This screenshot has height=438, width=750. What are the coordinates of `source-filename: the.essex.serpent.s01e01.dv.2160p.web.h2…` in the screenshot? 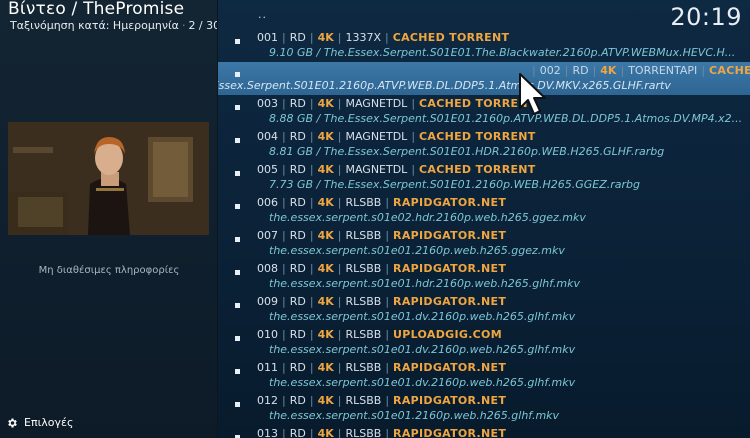 It's located at (422, 382).